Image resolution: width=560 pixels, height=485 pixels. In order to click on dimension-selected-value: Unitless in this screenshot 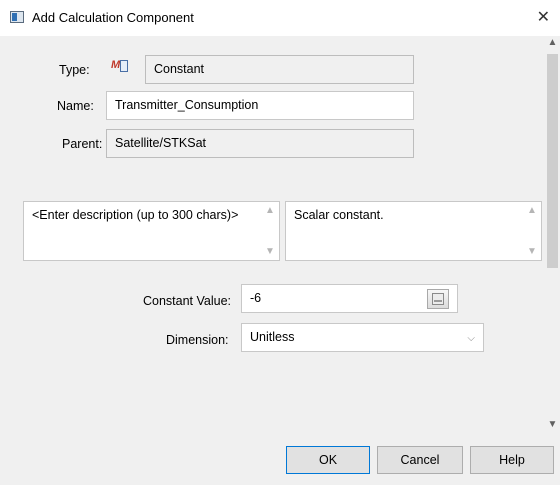, I will do `click(272, 337)`.